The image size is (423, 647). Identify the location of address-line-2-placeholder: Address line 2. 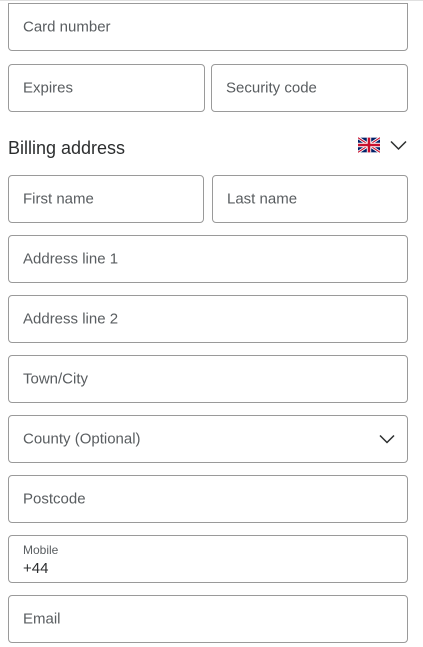
(71, 319).